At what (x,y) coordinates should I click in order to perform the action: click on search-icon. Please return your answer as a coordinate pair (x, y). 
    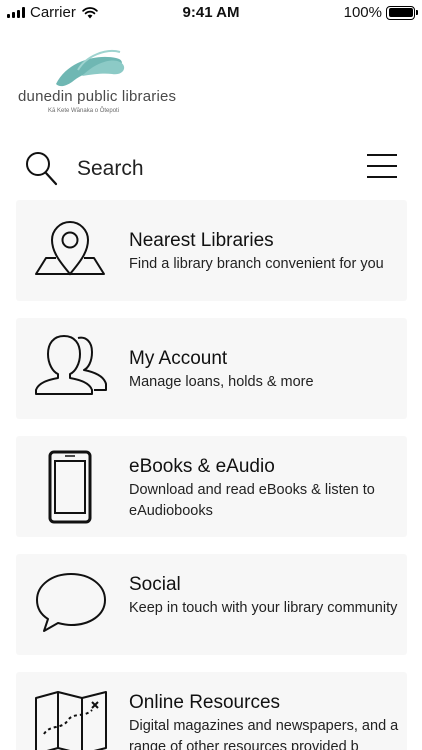
    Looking at the image, I should click on (41, 168).